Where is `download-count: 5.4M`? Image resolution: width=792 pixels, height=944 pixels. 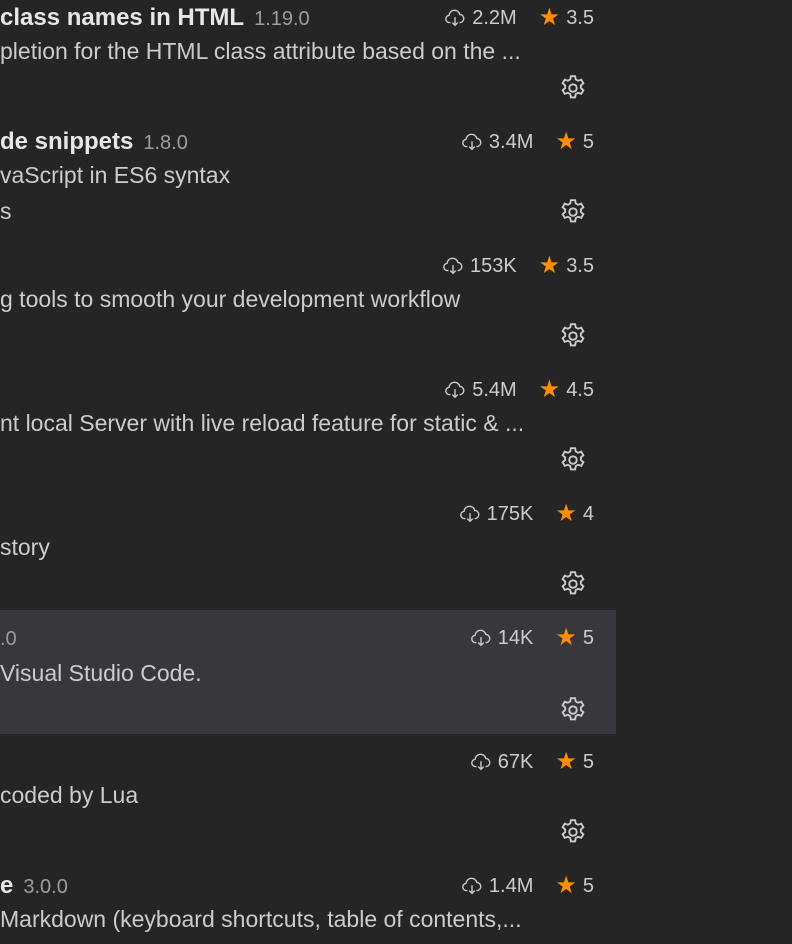 download-count: 5.4M is located at coordinates (494, 389).